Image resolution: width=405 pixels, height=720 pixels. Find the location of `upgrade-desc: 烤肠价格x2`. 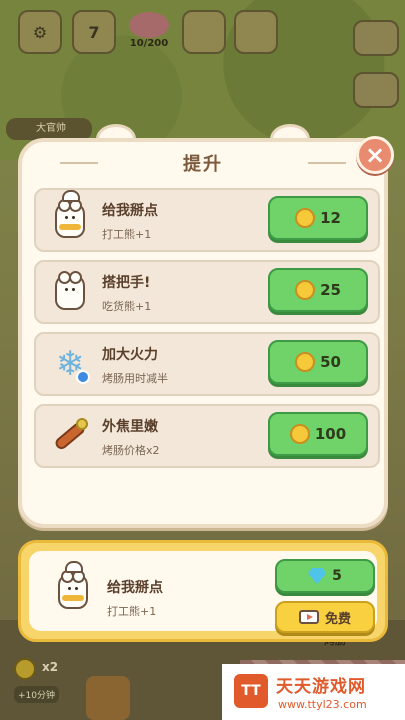

upgrade-desc: 烤肠价格x2 is located at coordinates (131, 450).